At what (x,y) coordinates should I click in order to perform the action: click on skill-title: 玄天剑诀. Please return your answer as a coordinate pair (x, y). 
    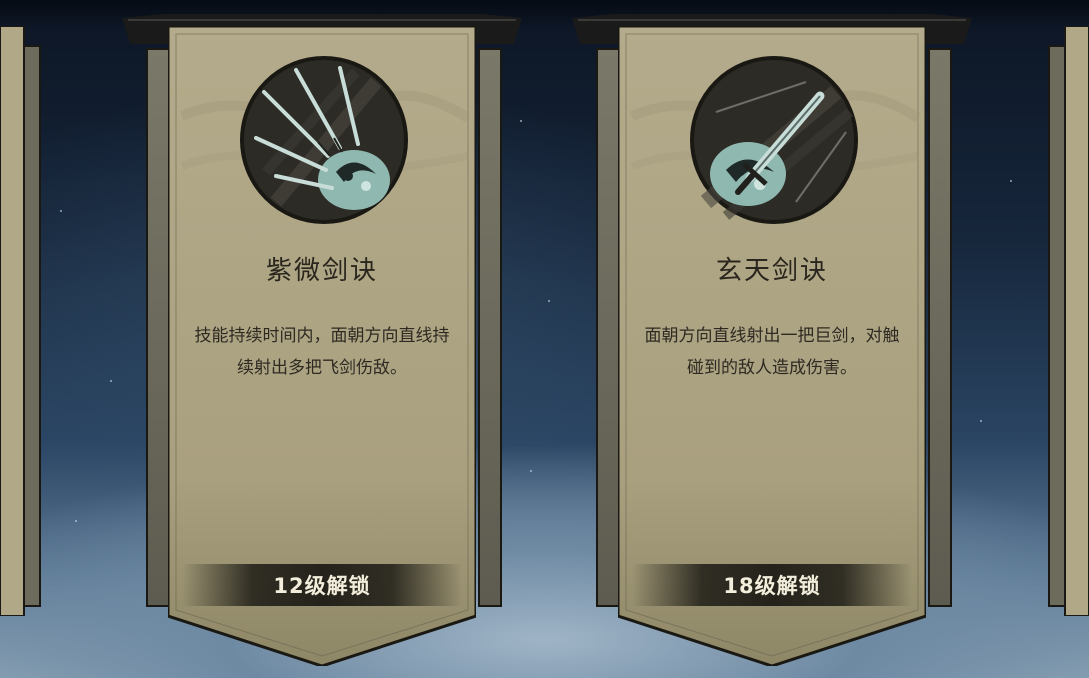
    Looking at the image, I should click on (771, 271).